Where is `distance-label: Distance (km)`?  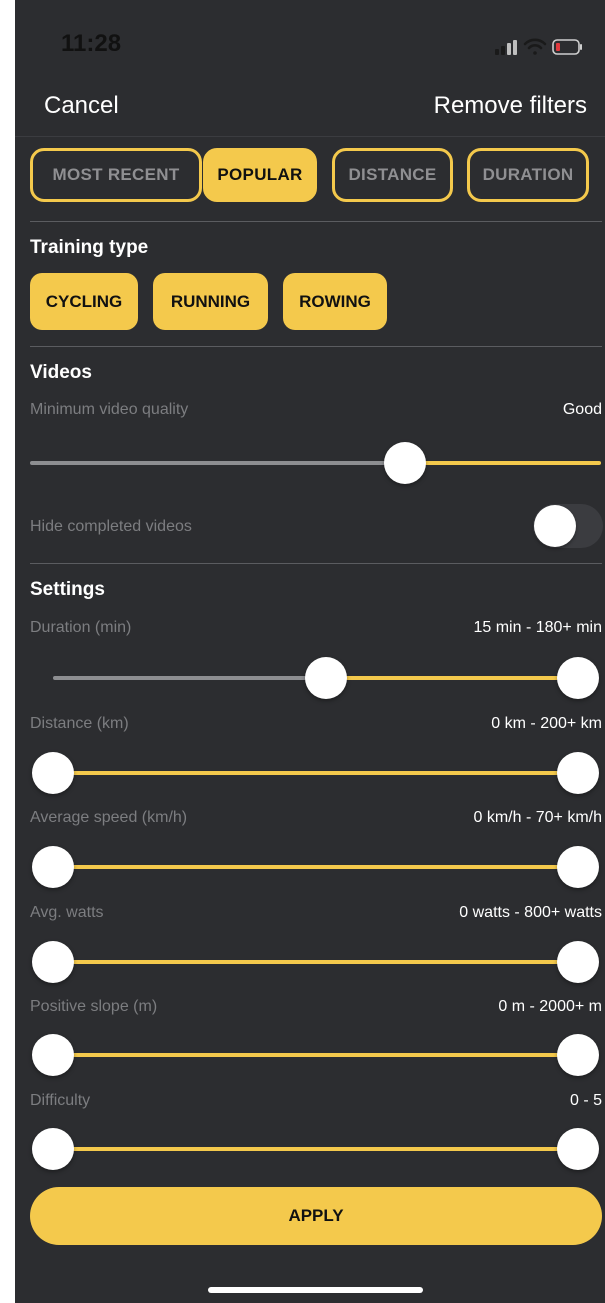 distance-label: Distance (km) is located at coordinates (79, 723).